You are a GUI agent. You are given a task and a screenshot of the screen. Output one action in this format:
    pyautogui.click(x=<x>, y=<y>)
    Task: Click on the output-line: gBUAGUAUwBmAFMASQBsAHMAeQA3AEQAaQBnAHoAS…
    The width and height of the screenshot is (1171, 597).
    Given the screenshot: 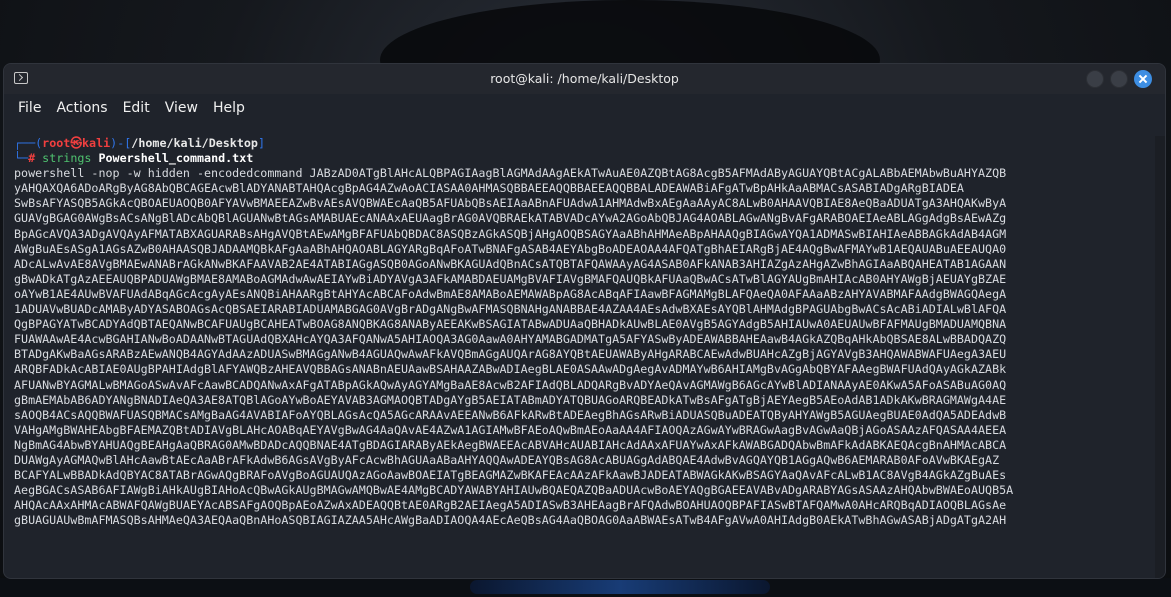 What is the action you would take?
    pyautogui.click(x=510, y=520)
    